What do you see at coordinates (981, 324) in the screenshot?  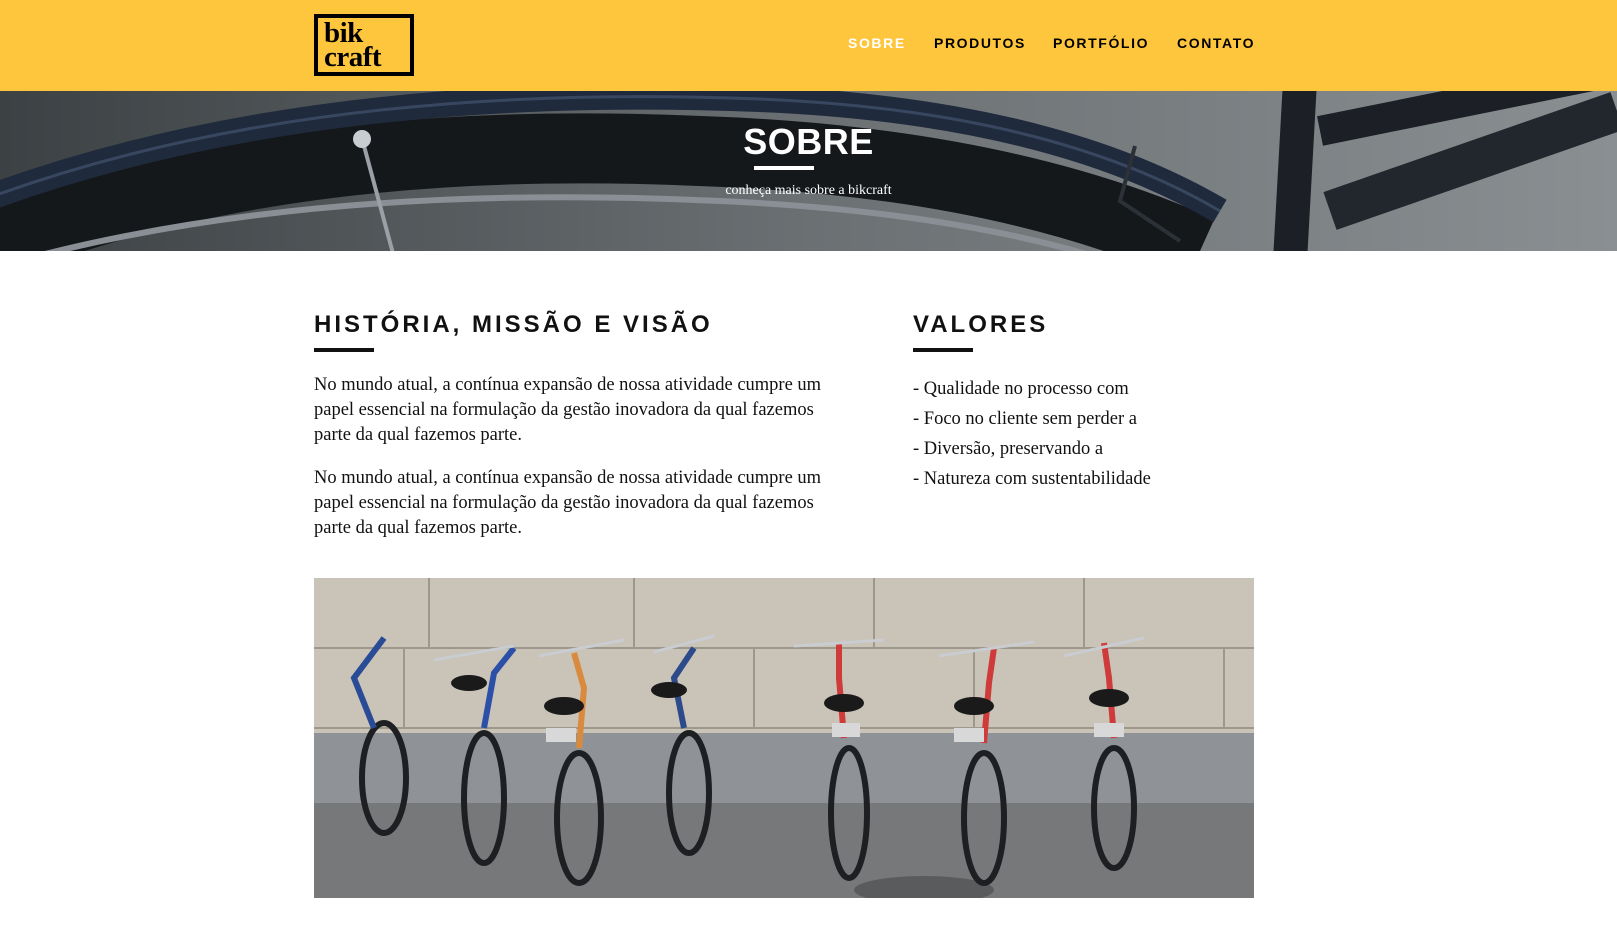 I see `valores-heading: VALORES` at bounding box center [981, 324].